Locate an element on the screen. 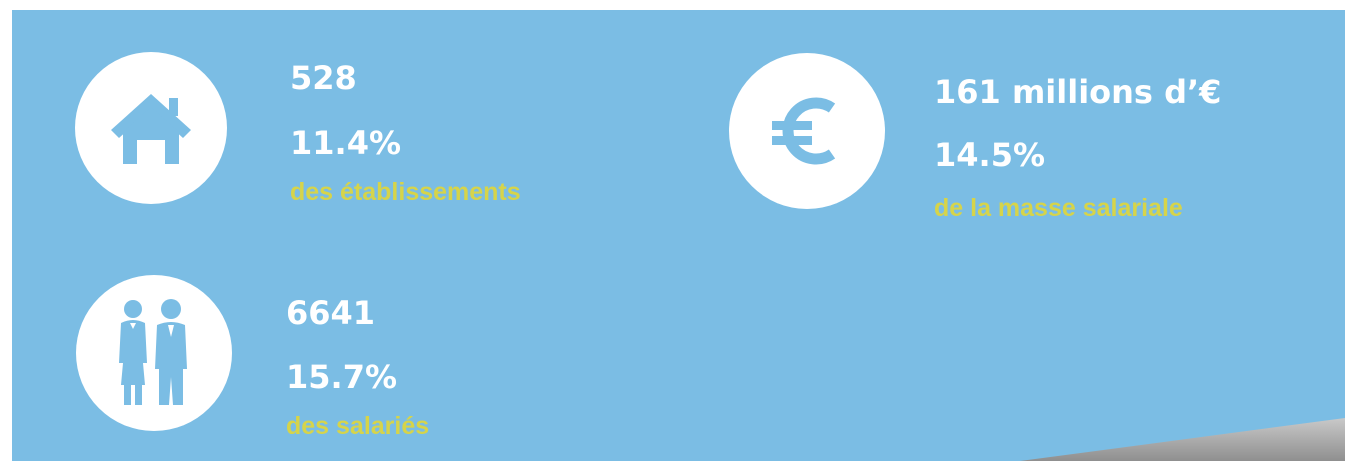 The image size is (1345, 461). payroll-amount: 161 millions d’€ is located at coordinates (1078, 92).